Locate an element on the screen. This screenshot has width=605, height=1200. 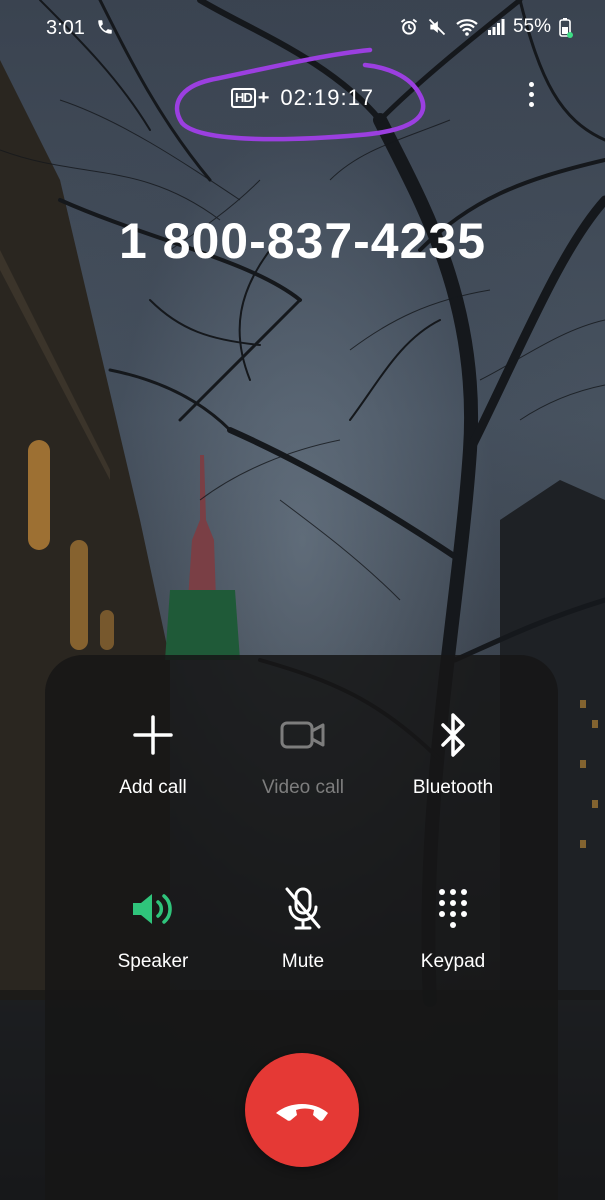
bluetooth-icon is located at coordinates (453, 735).